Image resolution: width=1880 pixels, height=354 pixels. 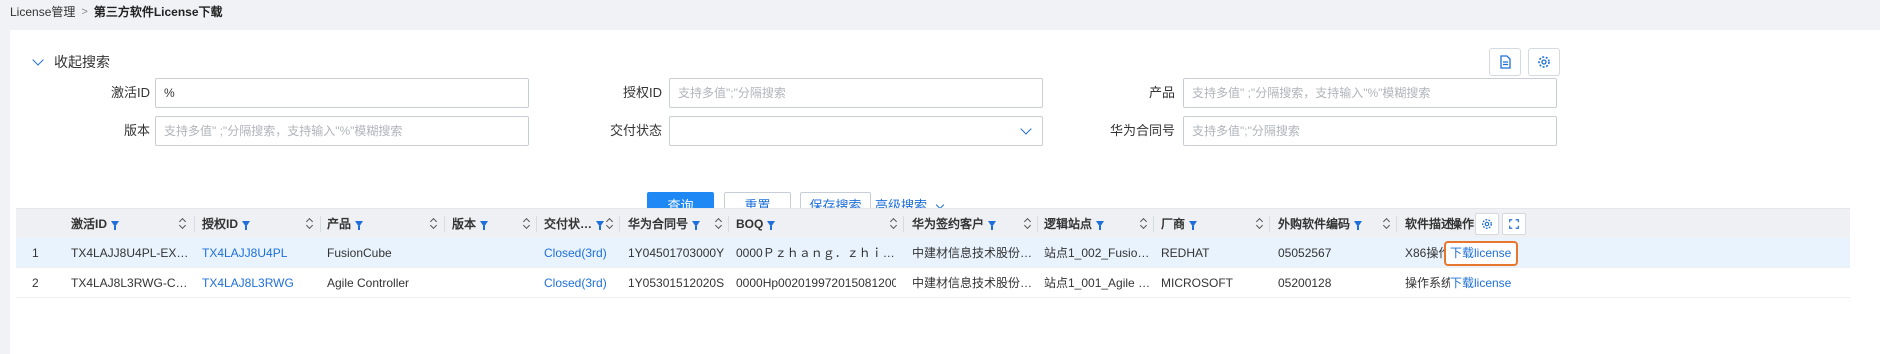 I want to click on contract-no-label: 华为合同号, so click(x=1142, y=130).